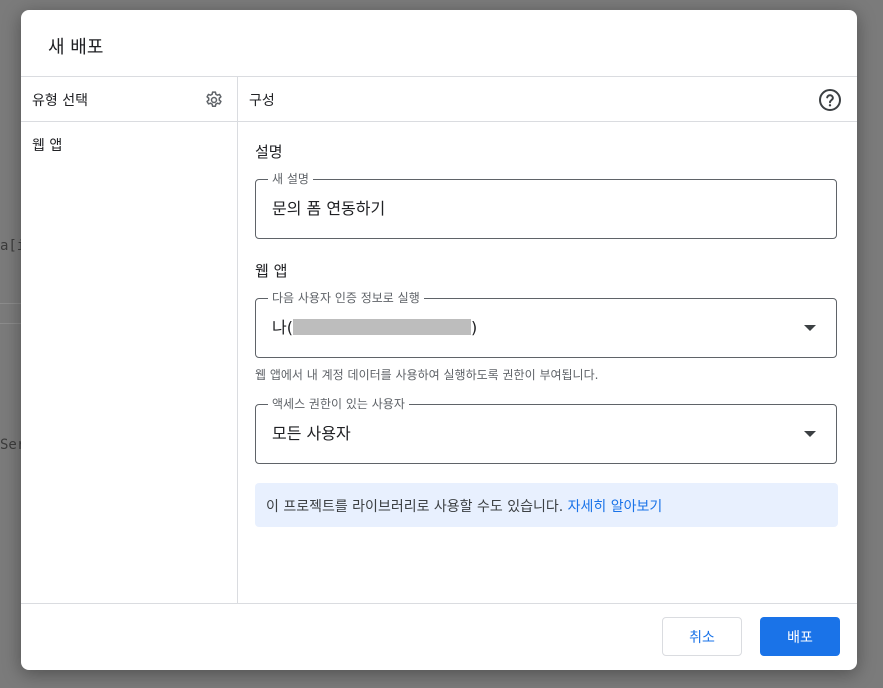  What do you see at coordinates (60, 101) in the screenshot?
I see `select-type-header: 유형 선택` at bounding box center [60, 101].